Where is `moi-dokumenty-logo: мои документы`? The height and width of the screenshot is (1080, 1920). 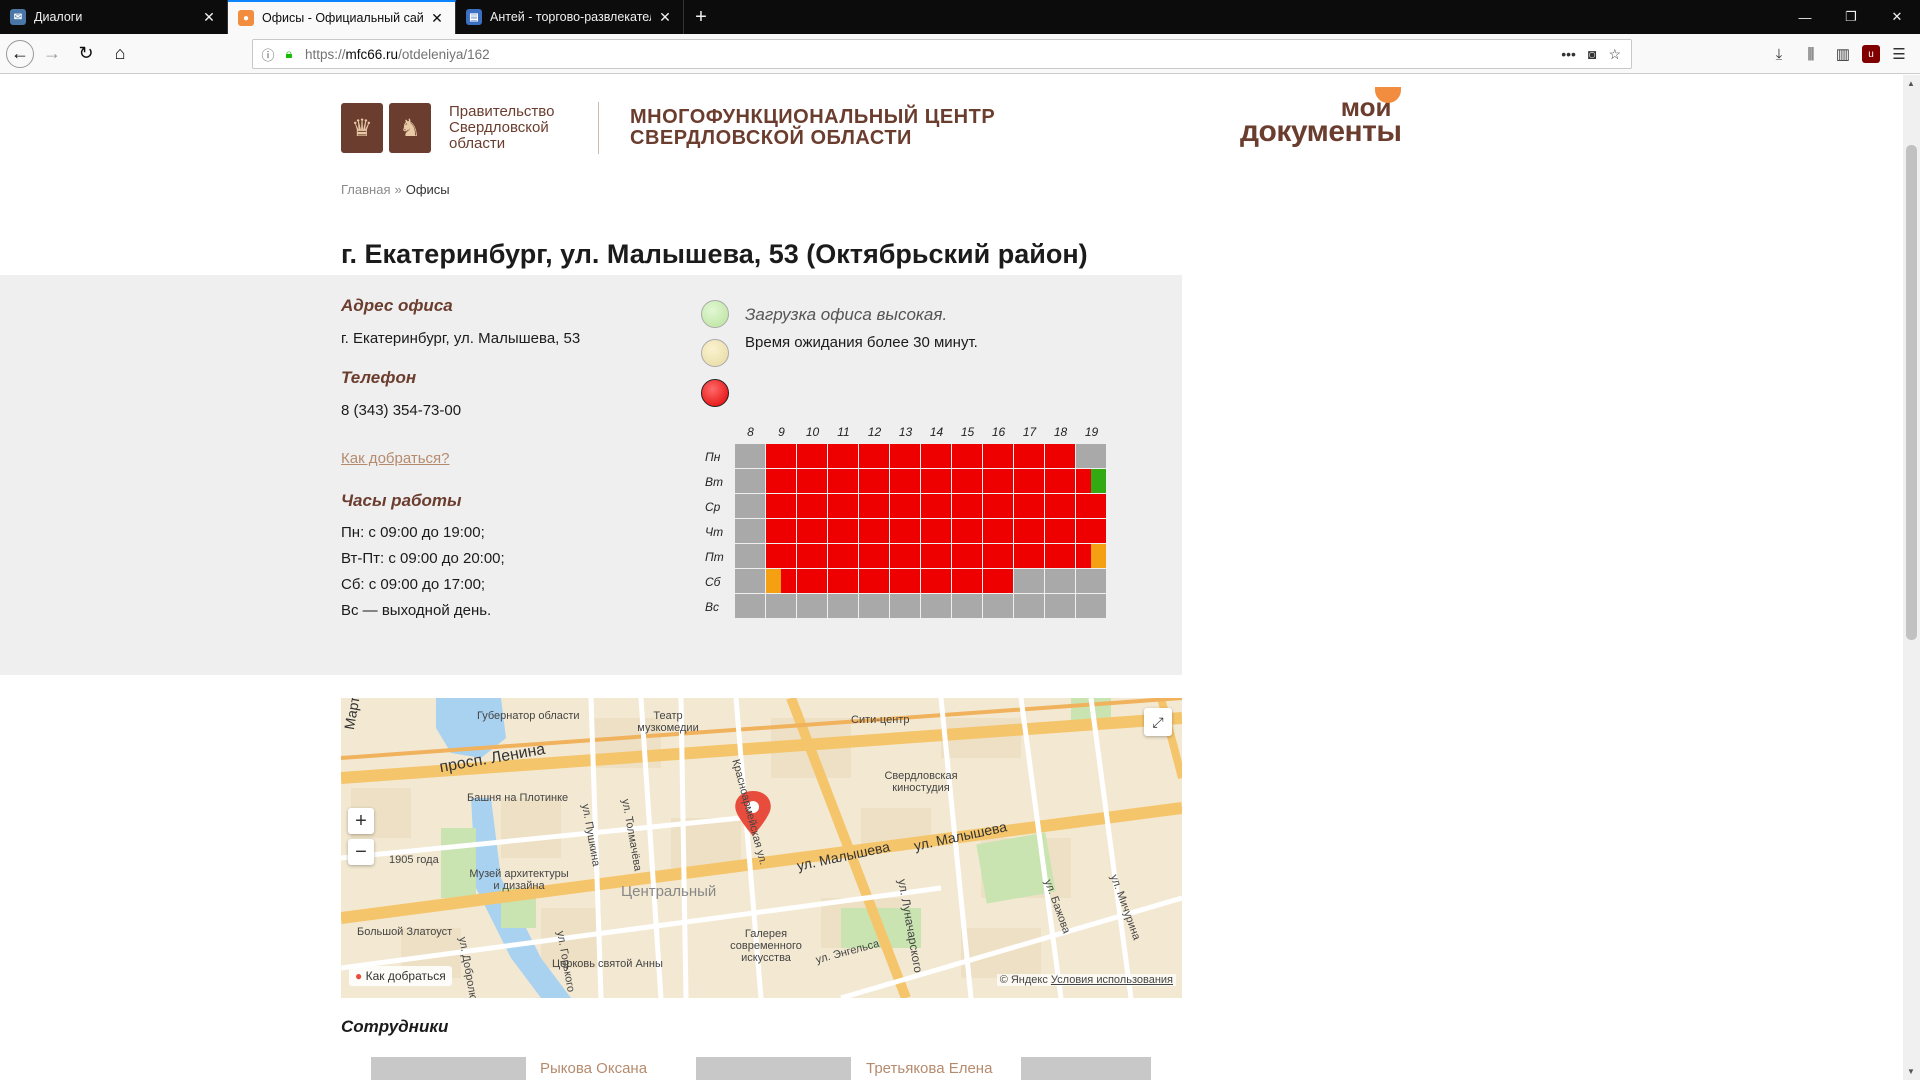 moi-dokumenty-logo: мои документы is located at coordinates (1321, 117).